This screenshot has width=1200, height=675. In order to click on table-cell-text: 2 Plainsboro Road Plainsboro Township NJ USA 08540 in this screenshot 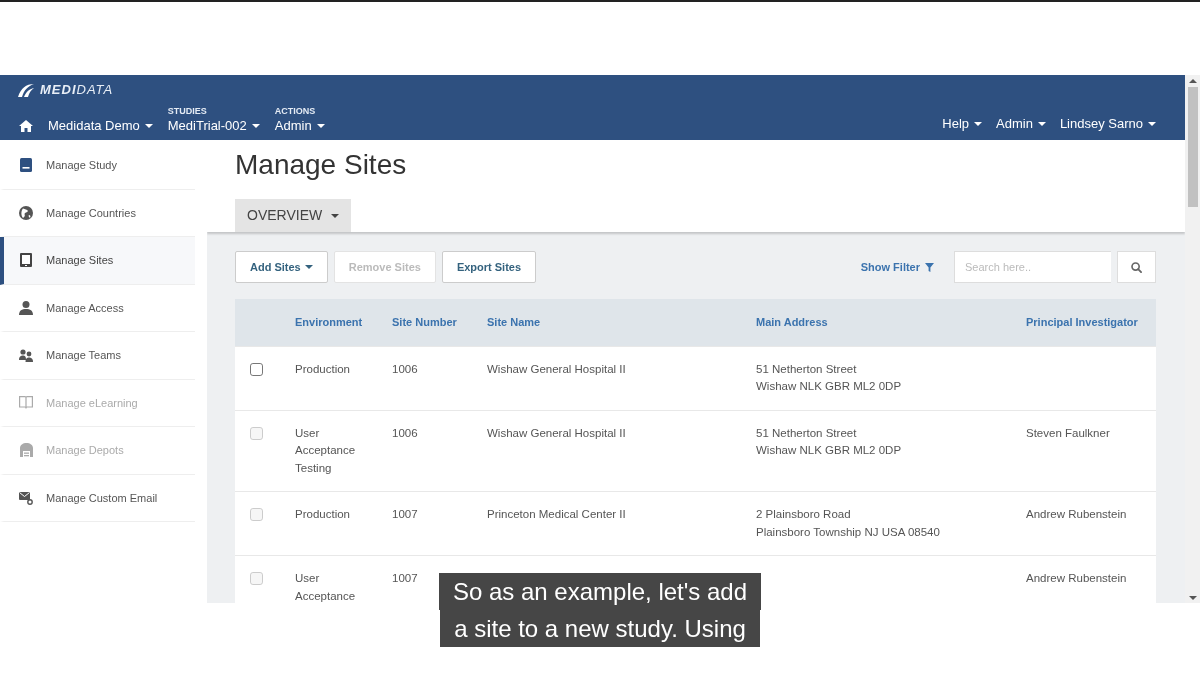, I will do `click(848, 523)`.